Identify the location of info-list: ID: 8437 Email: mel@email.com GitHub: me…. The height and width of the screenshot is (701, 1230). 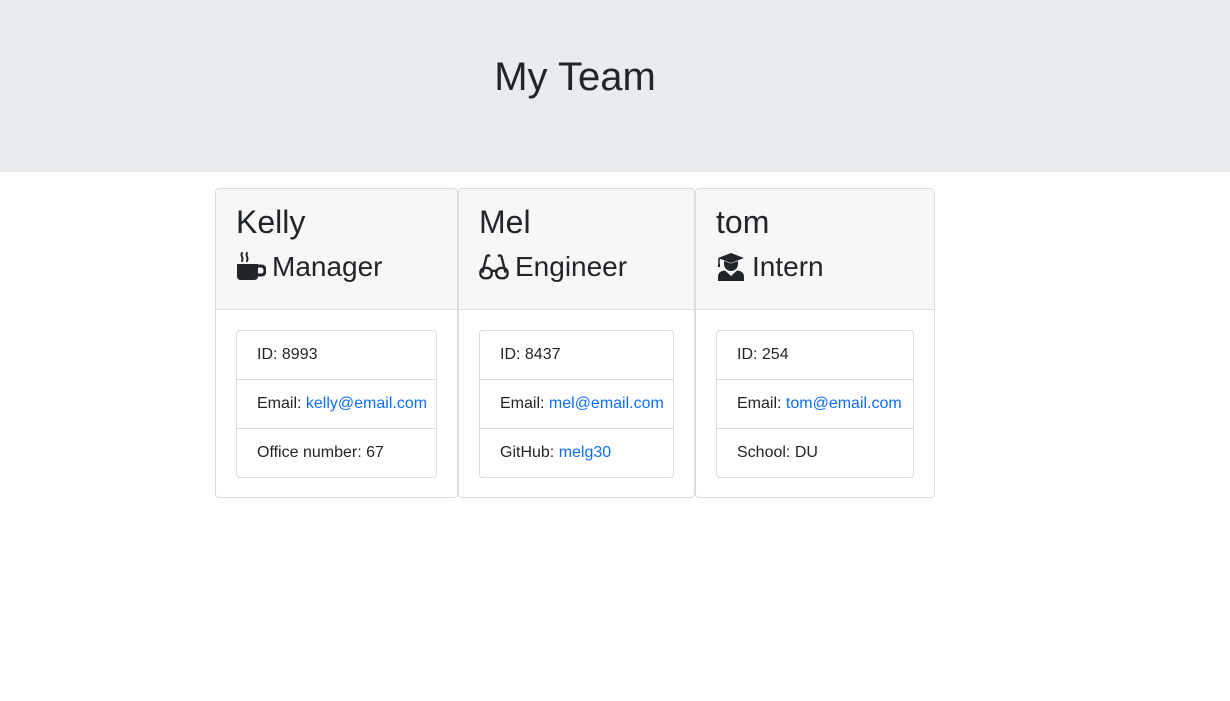
(576, 404).